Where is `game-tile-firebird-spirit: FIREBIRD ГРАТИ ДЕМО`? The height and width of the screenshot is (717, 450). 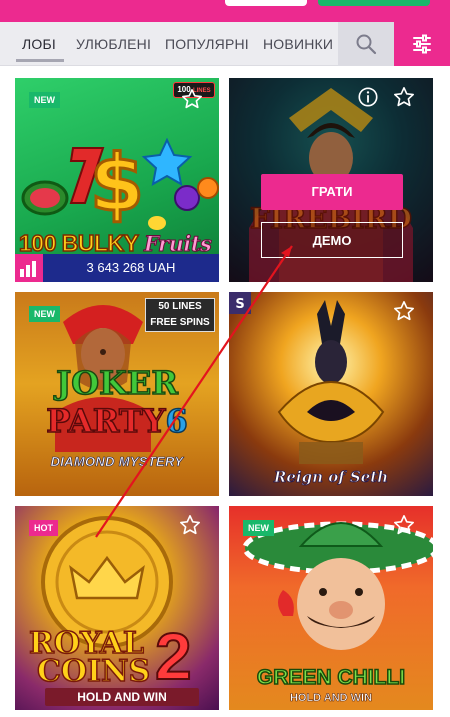 game-tile-firebird-spirit: FIREBIRD ГРАТИ ДЕМО is located at coordinates (331, 180).